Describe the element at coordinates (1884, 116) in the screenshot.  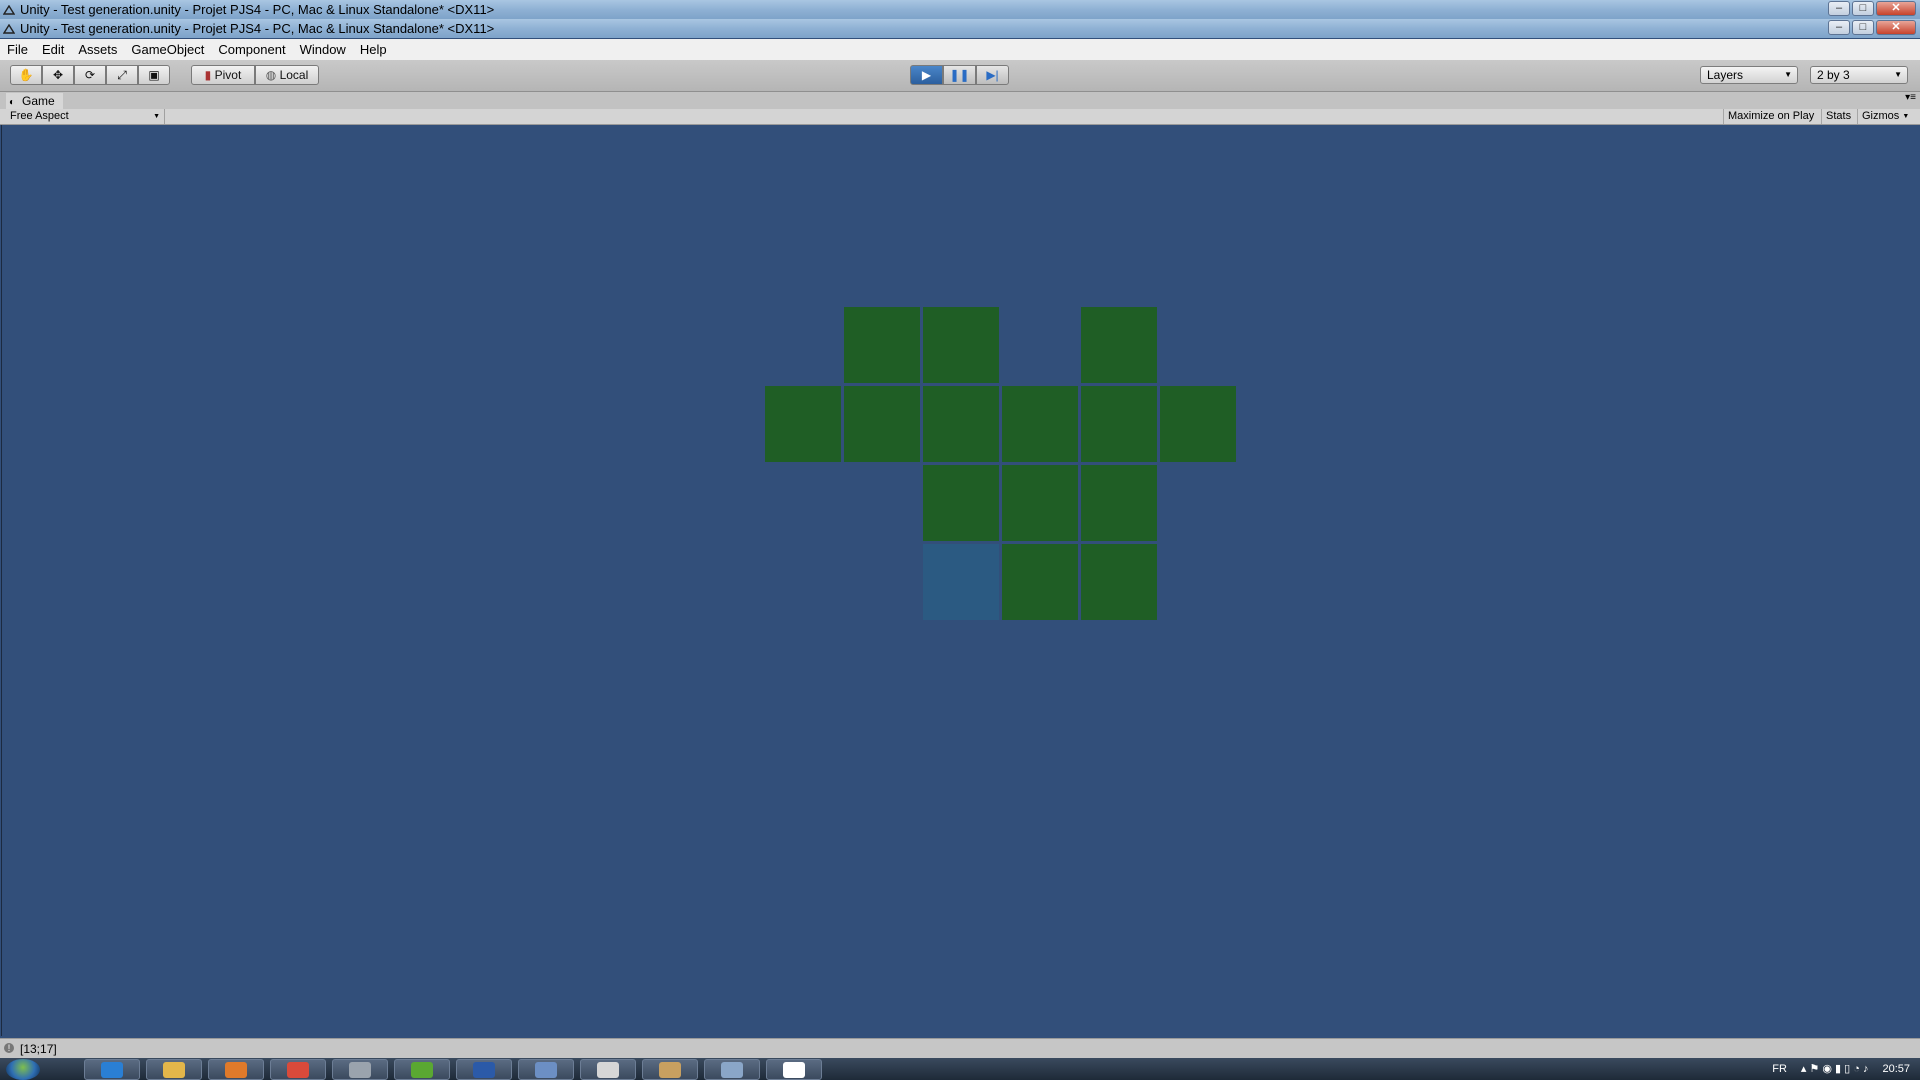
I see `gizmos-dropdown: Gizmos ▼` at that location.